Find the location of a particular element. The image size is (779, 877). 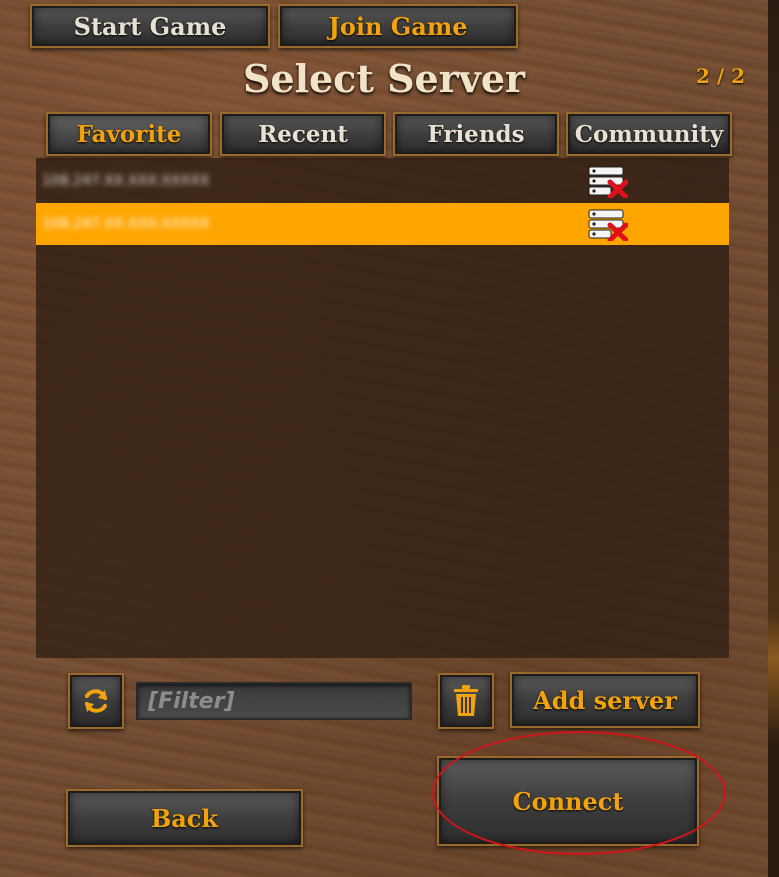

start-game-tab: Start Game is located at coordinates (150, 26).